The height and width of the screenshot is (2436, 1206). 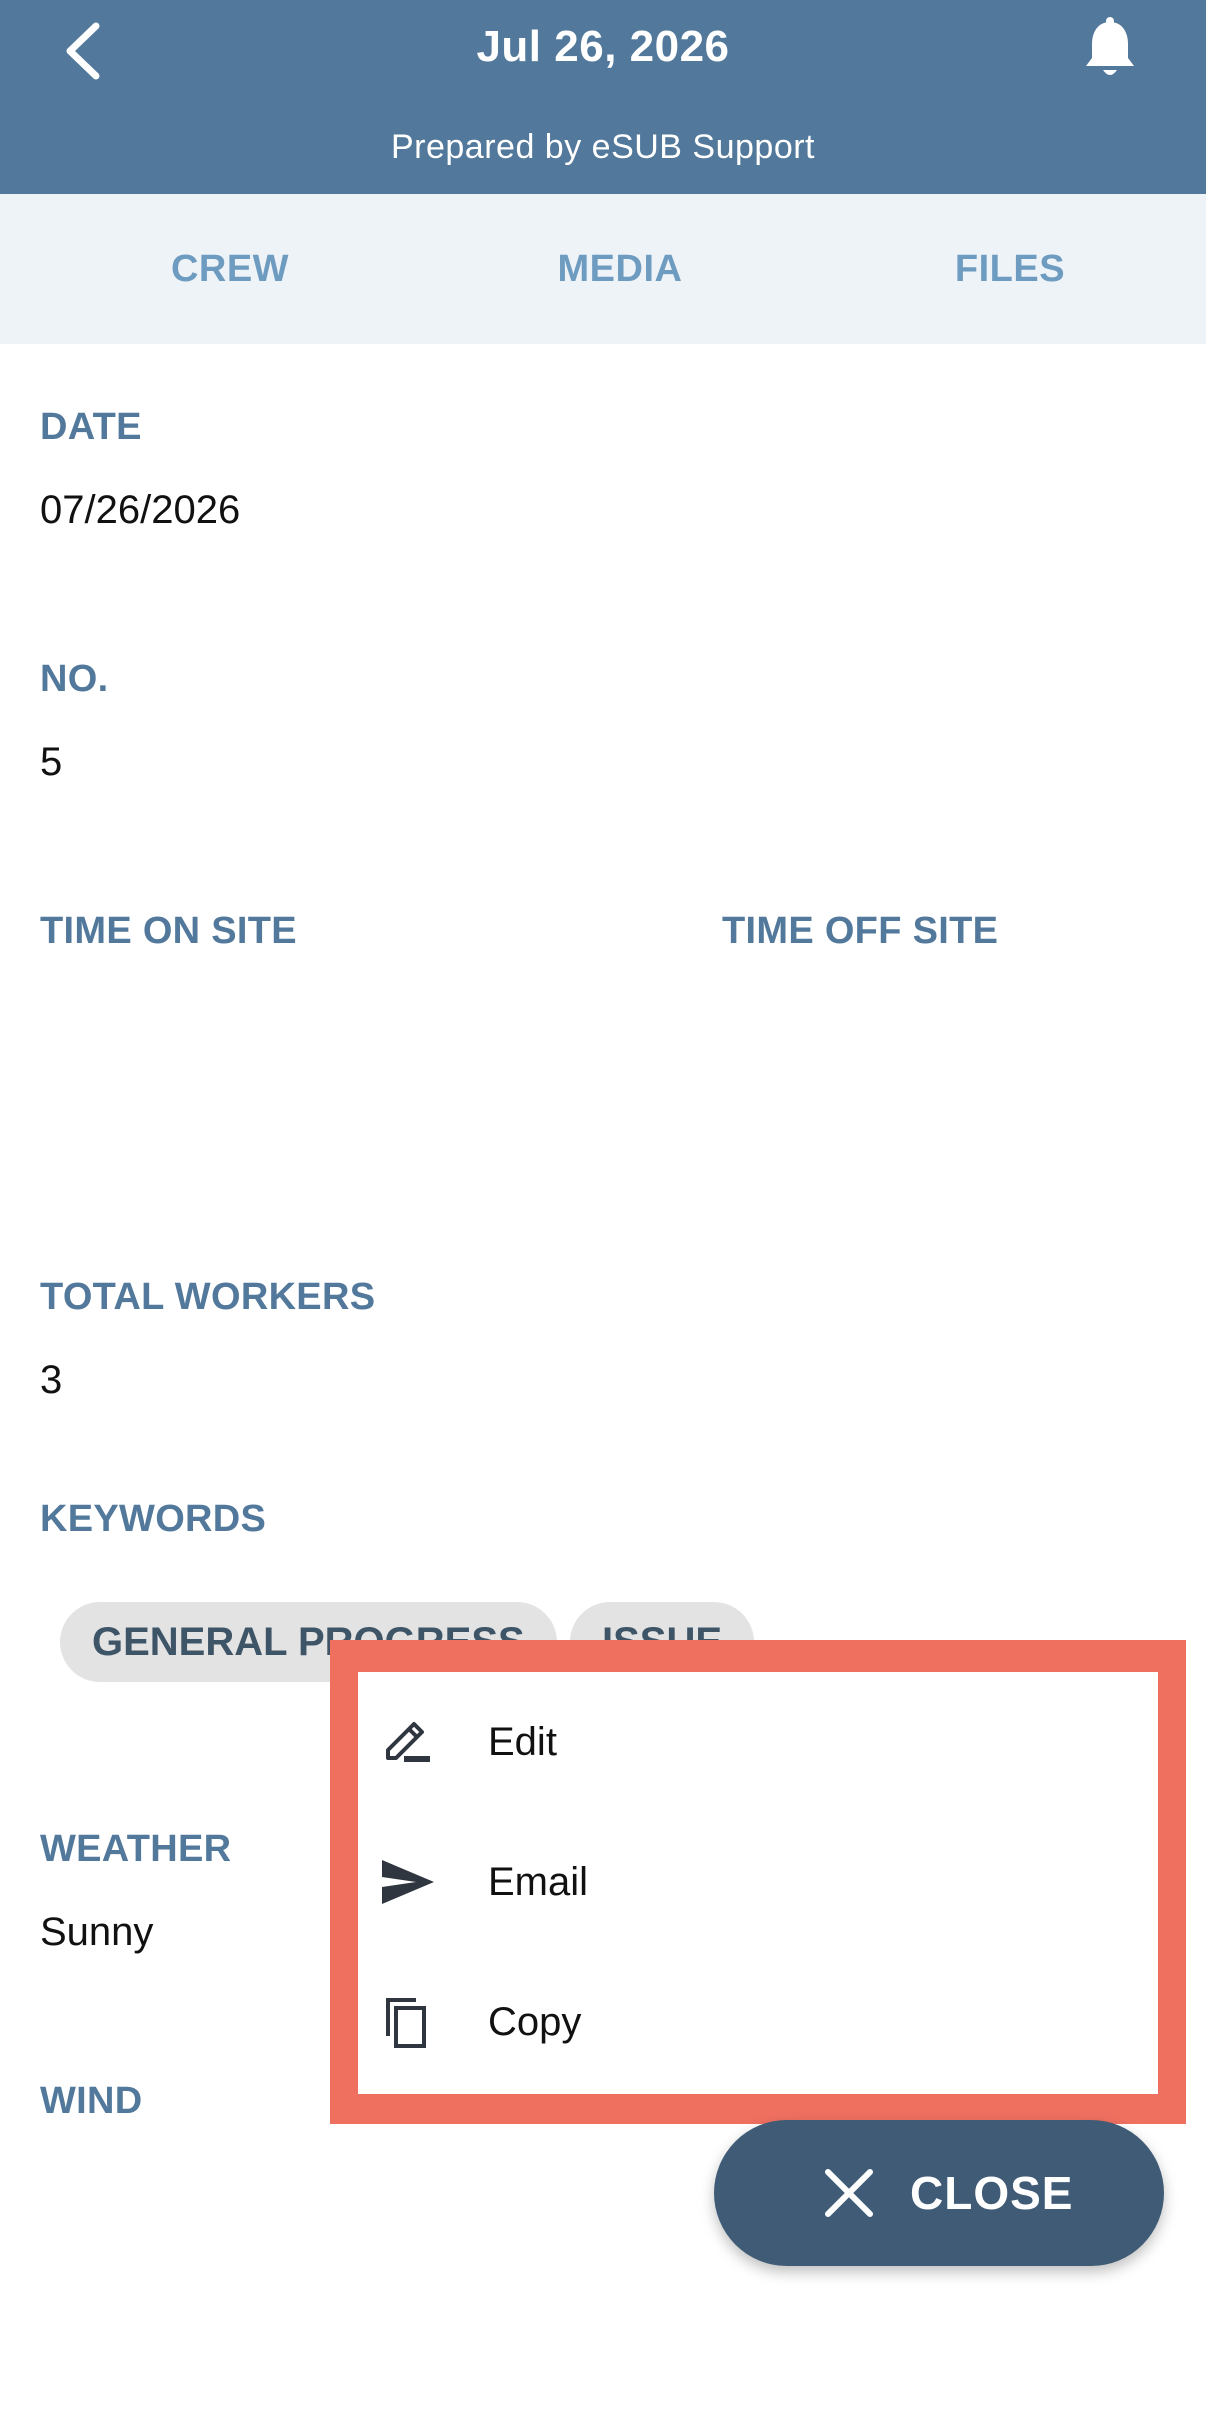 What do you see at coordinates (140, 510) in the screenshot?
I see `date-value: 07/26/2026` at bounding box center [140, 510].